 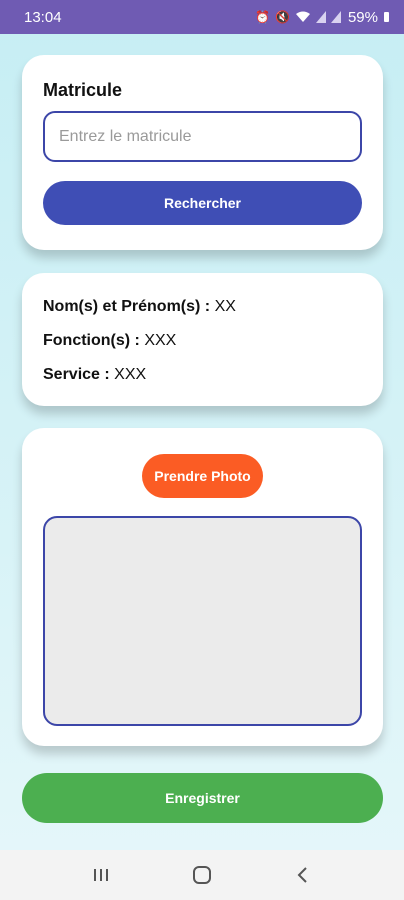 What do you see at coordinates (130, 374) in the screenshot?
I see `service-value: XXX` at bounding box center [130, 374].